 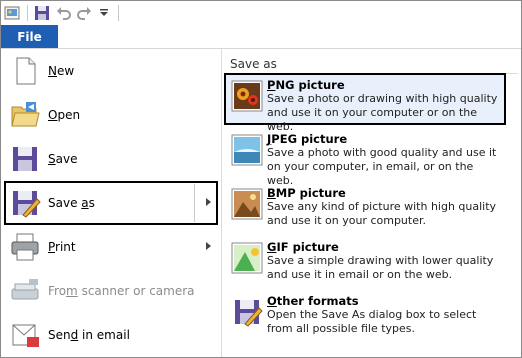 I want to click on new-document-icon, so click(x=25, y=71).